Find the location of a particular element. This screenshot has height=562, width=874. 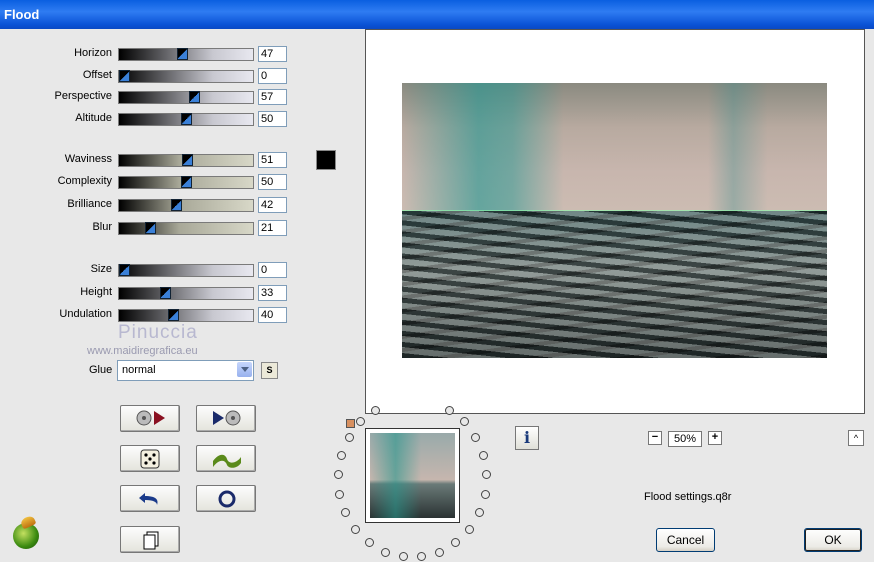

param-row-offset: Offset 0 is located at coordinates (150, 76).